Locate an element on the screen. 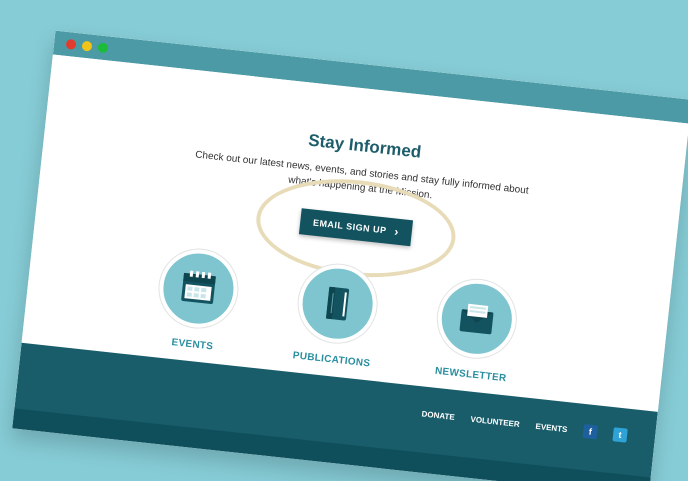 Image resolution: width=688 pixels, height=481 pixels. footer-link-volunteer: VOLUNTEER is located at coordinates (495, 421).